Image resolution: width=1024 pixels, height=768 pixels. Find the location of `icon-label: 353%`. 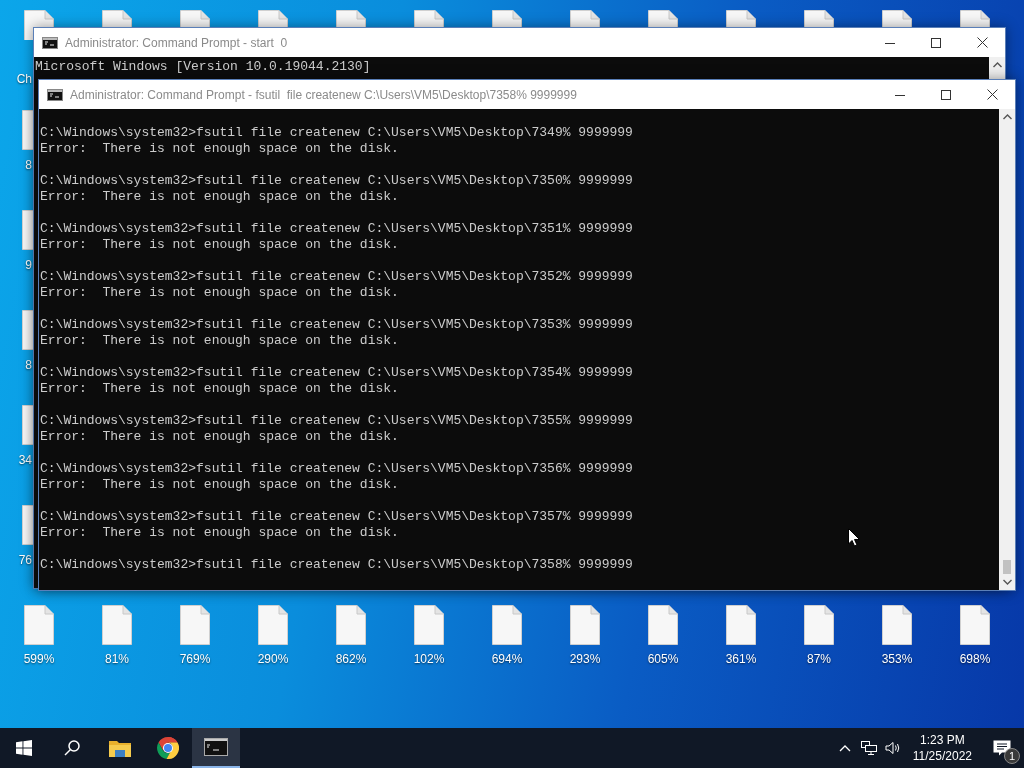

icon-label: 353% is located at coordinates (897, 659).